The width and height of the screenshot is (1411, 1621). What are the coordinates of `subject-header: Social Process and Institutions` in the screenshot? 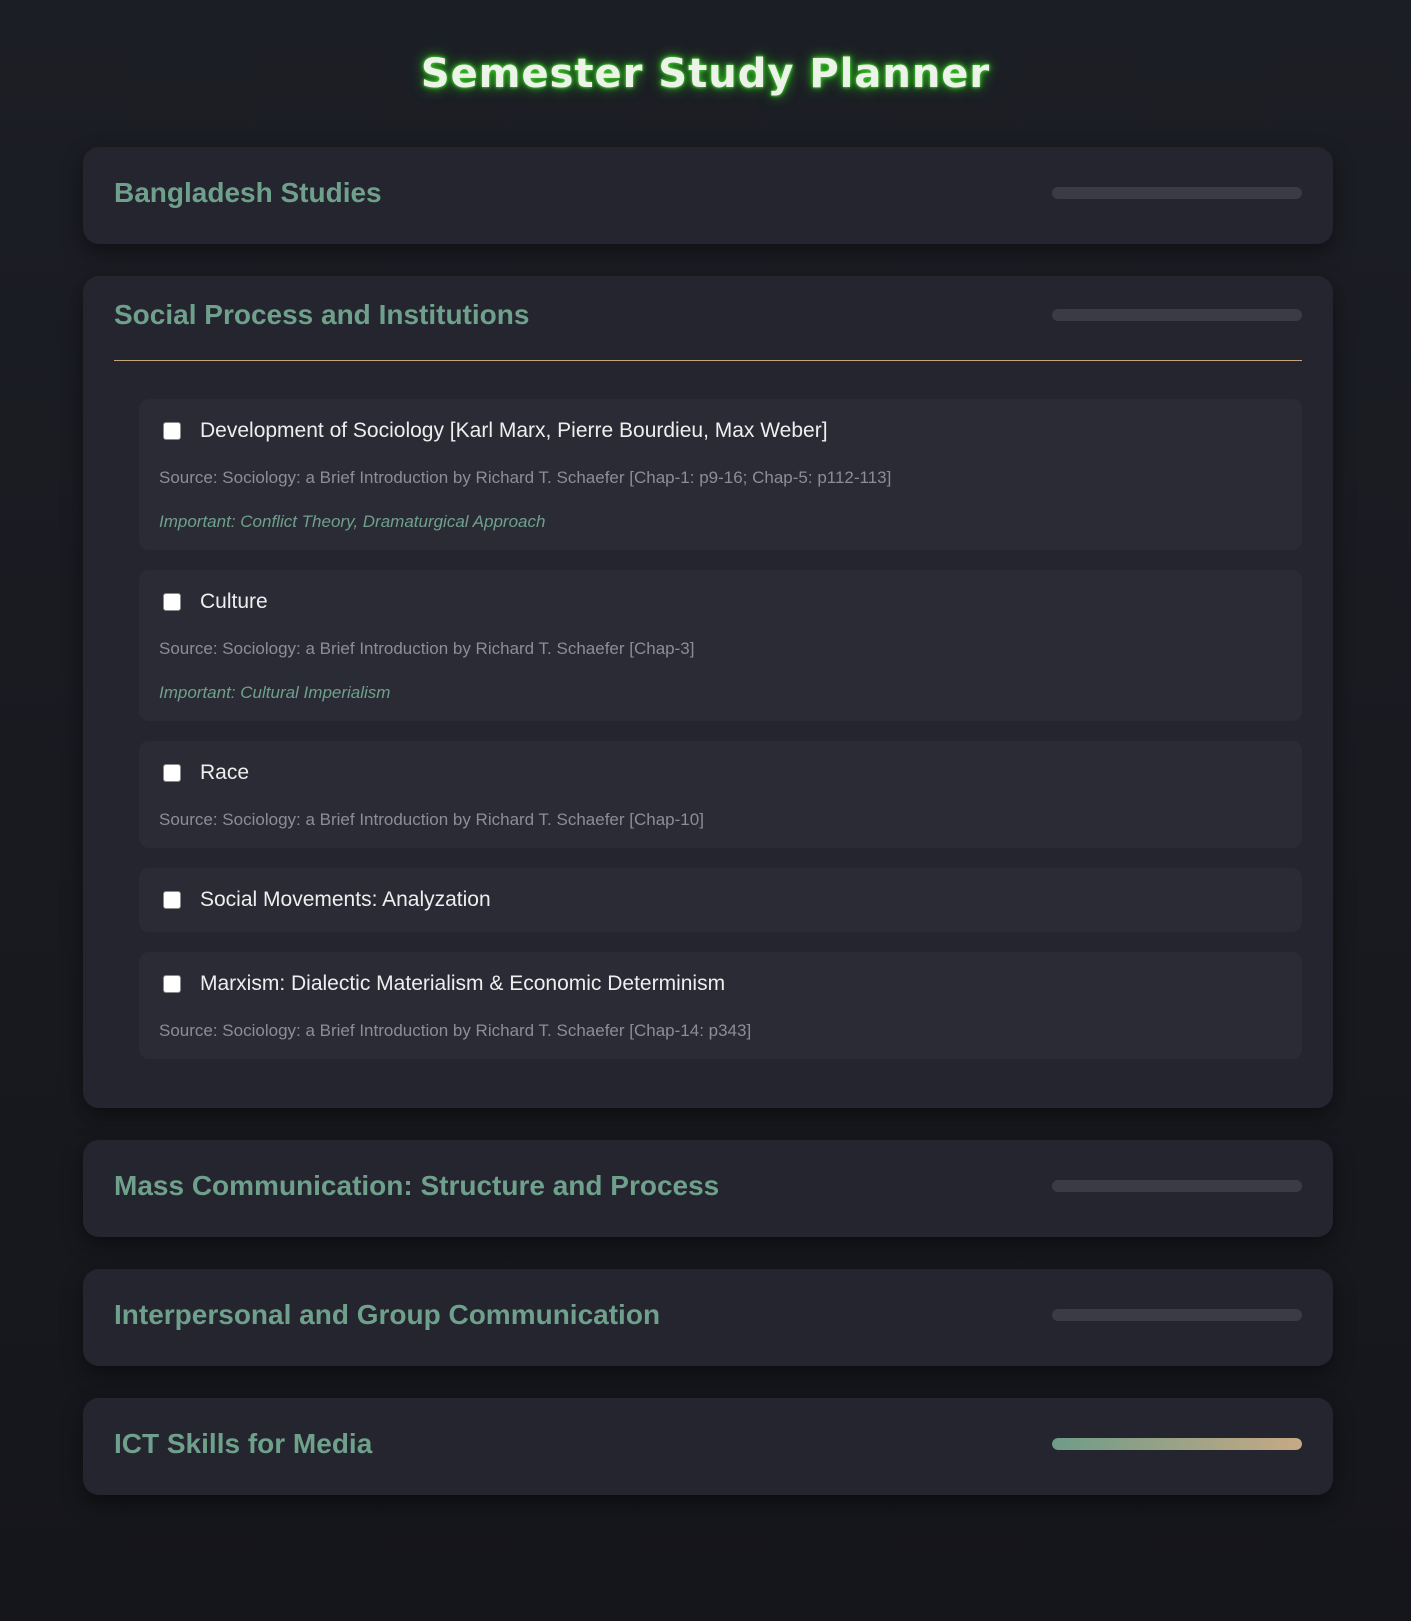 It's located at (708, 318).